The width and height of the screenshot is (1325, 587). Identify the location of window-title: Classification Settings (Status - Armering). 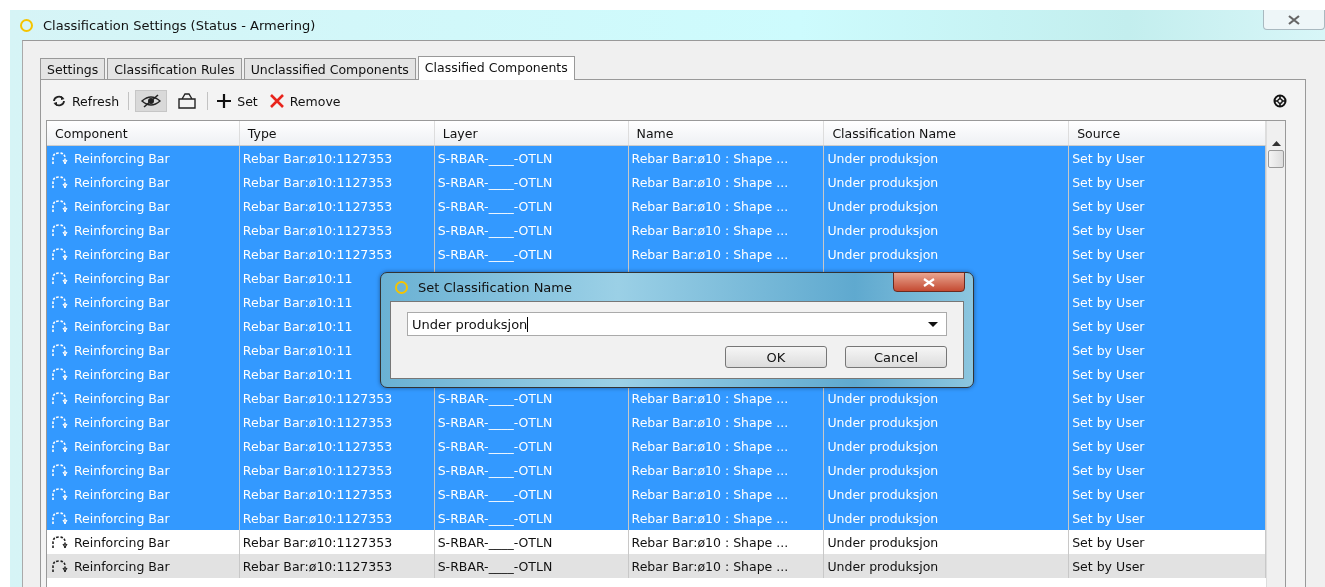
(179, 25).